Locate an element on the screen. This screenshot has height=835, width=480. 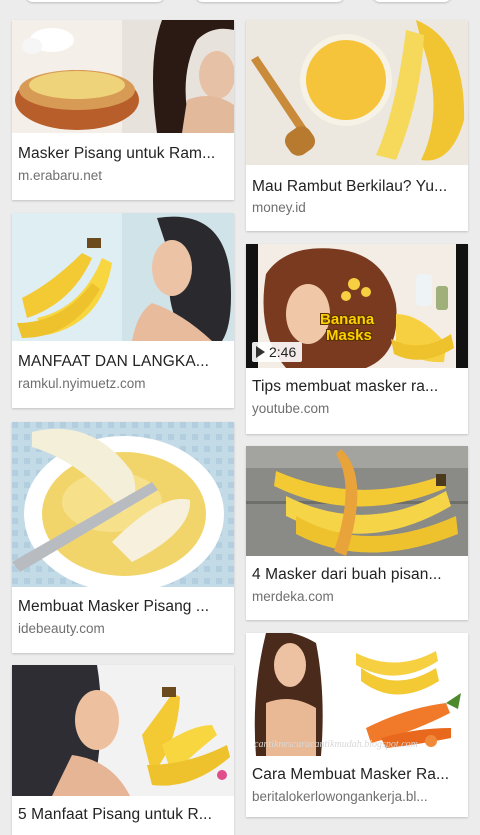
result-card-6: 4 Masker dari buah pisan... merdeka.com is located at coordinates (357, 533).